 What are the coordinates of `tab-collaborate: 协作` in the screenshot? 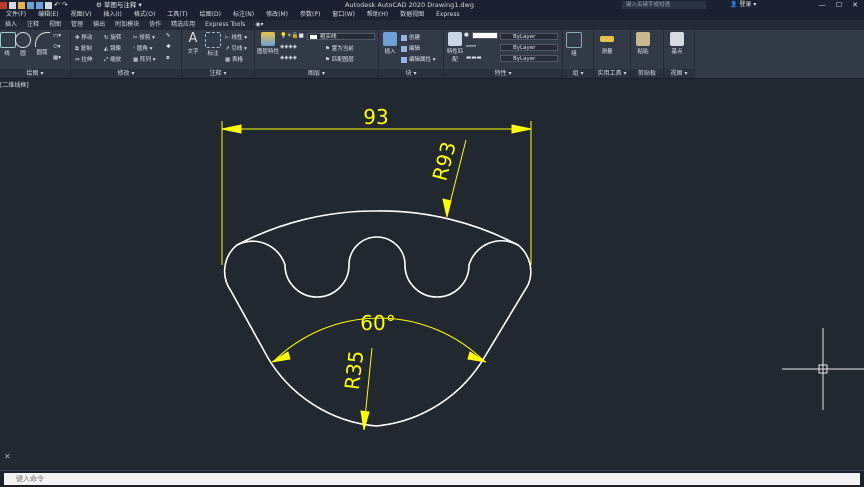 It's located at (155, 25).